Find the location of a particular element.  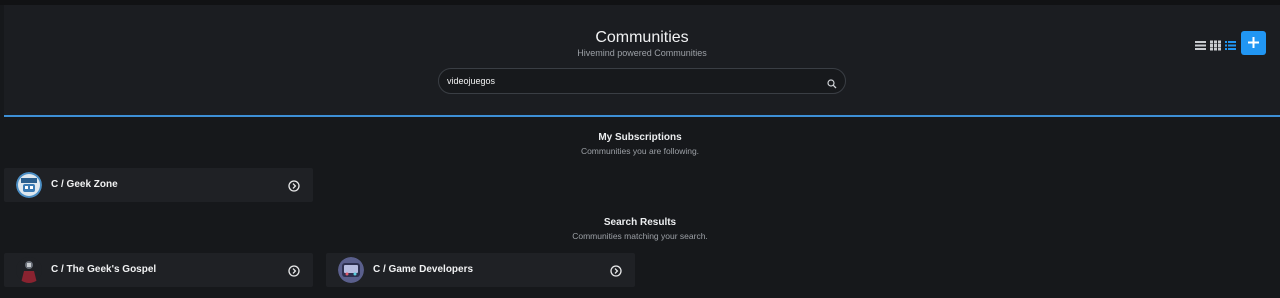

page-subtitle: Hivemind powered Communities is located at coordinates (642, 53).